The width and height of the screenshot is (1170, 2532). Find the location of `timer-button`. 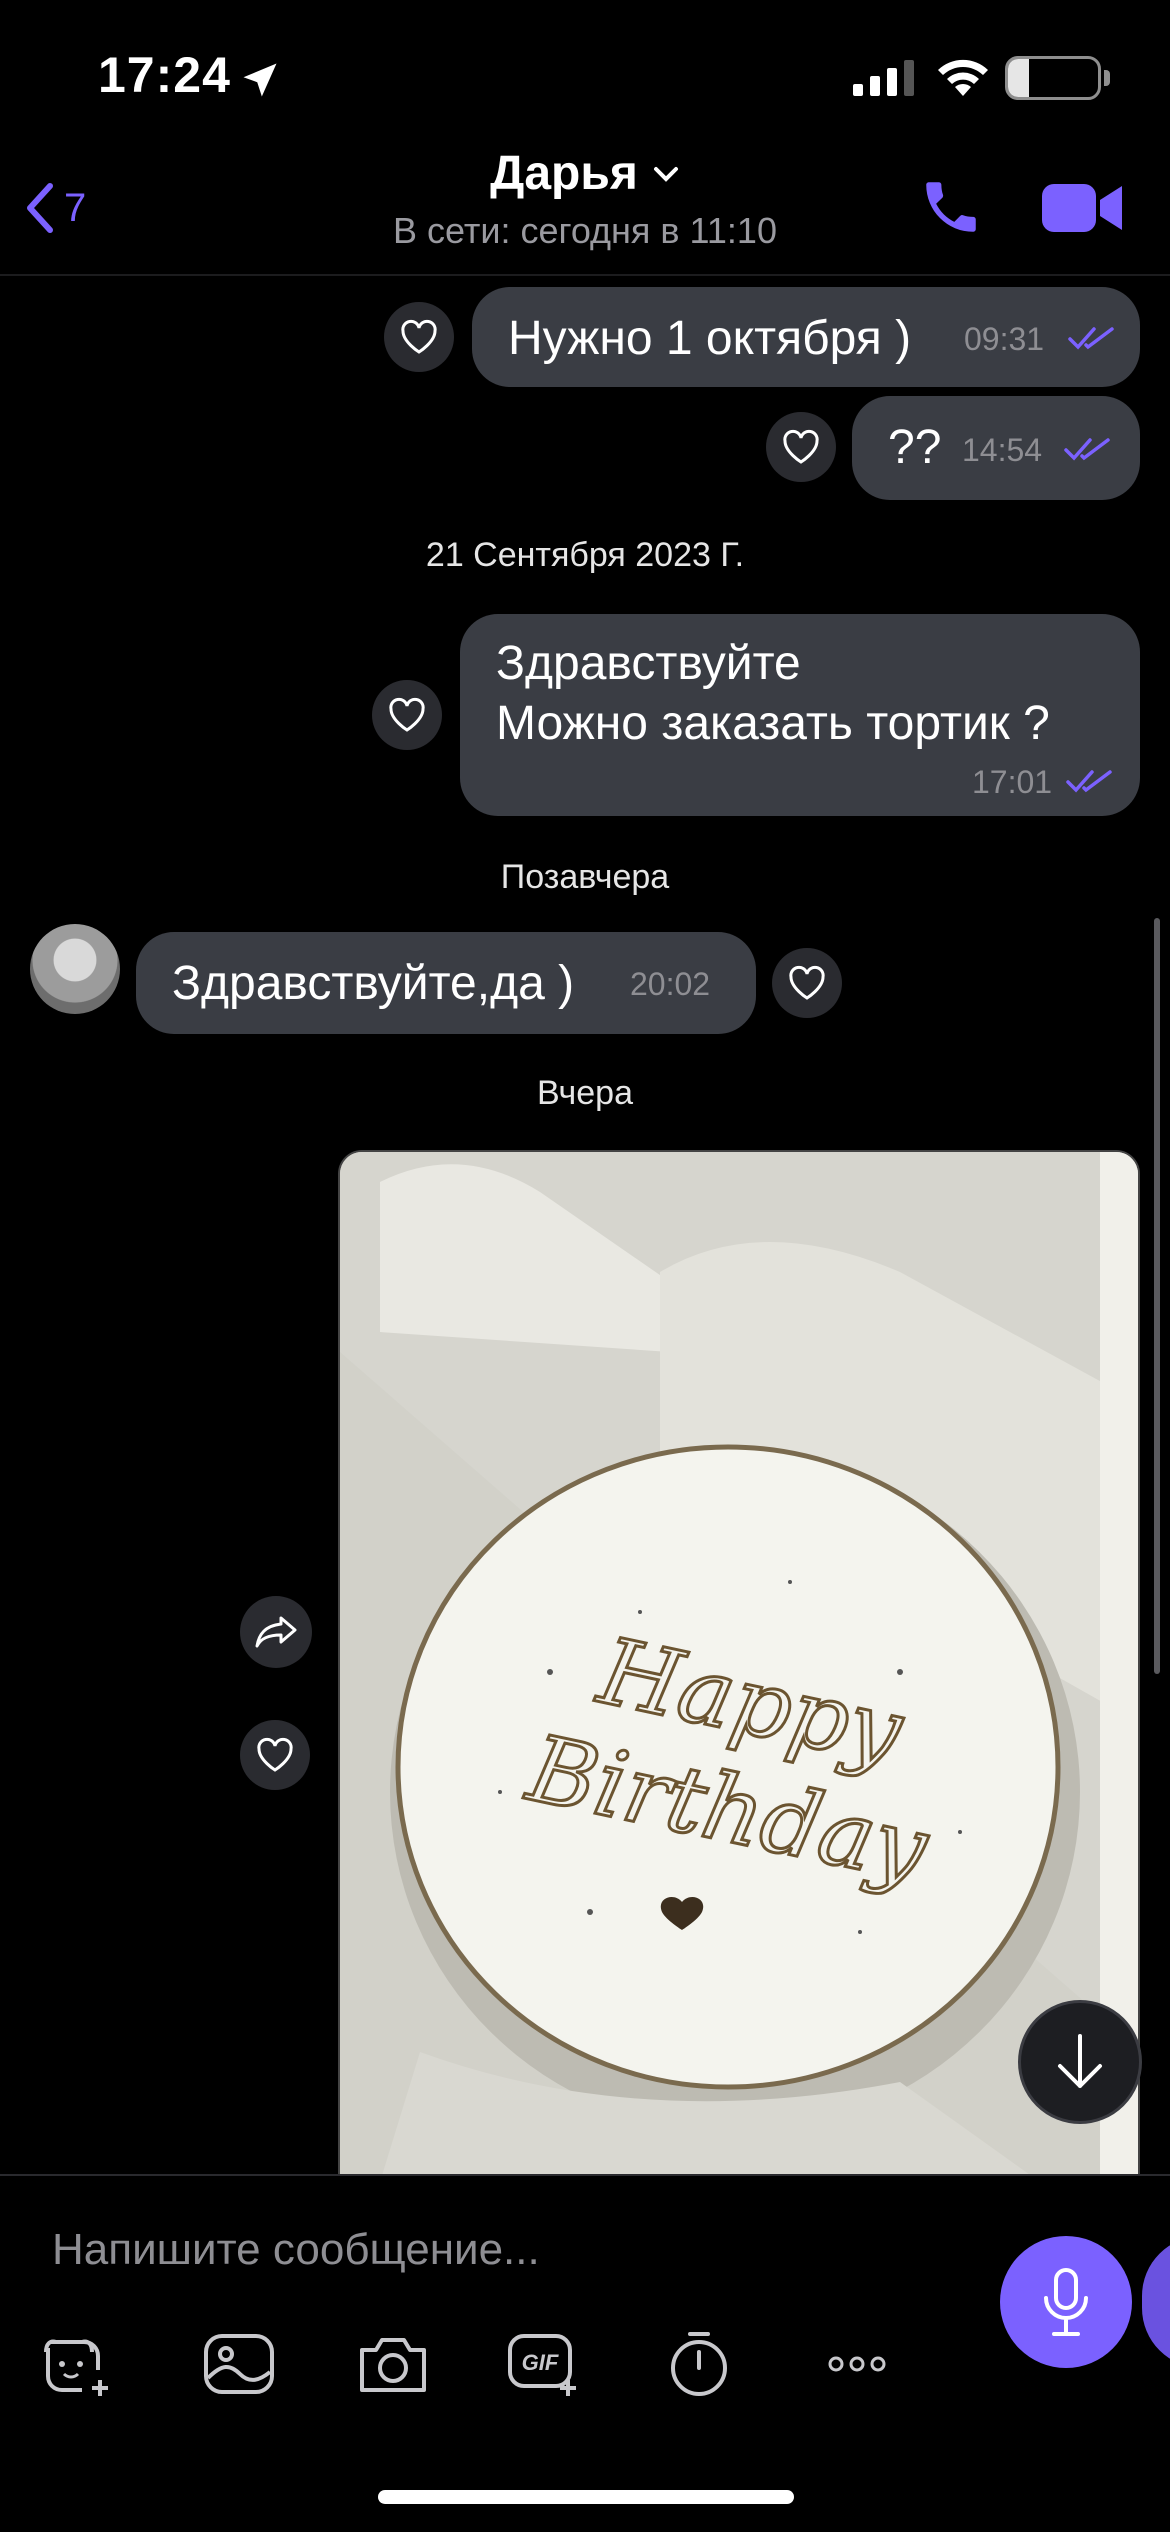

timer-button is located at coordinates (699, 2363).